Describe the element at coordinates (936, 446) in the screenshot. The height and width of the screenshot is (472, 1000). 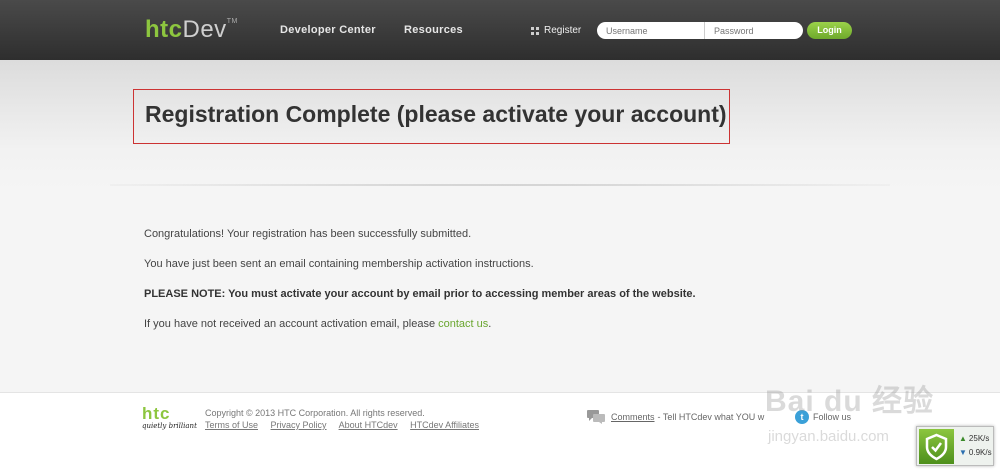
I see `security-shield-icon` at that location.